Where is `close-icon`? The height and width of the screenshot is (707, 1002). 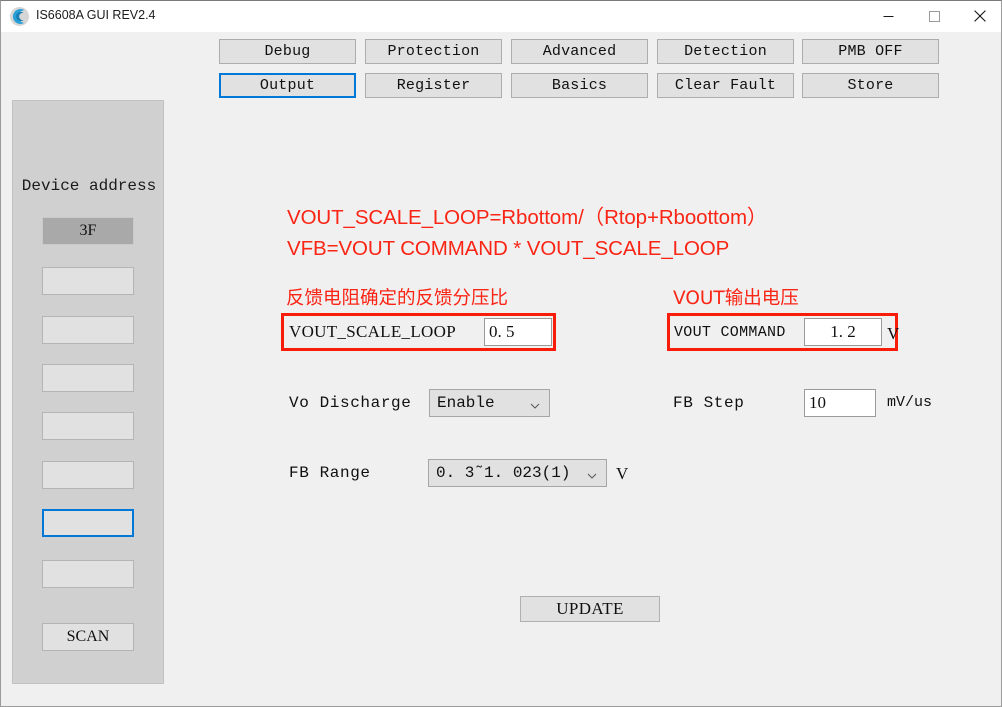
close-icon is located at coordinates (980, 16).